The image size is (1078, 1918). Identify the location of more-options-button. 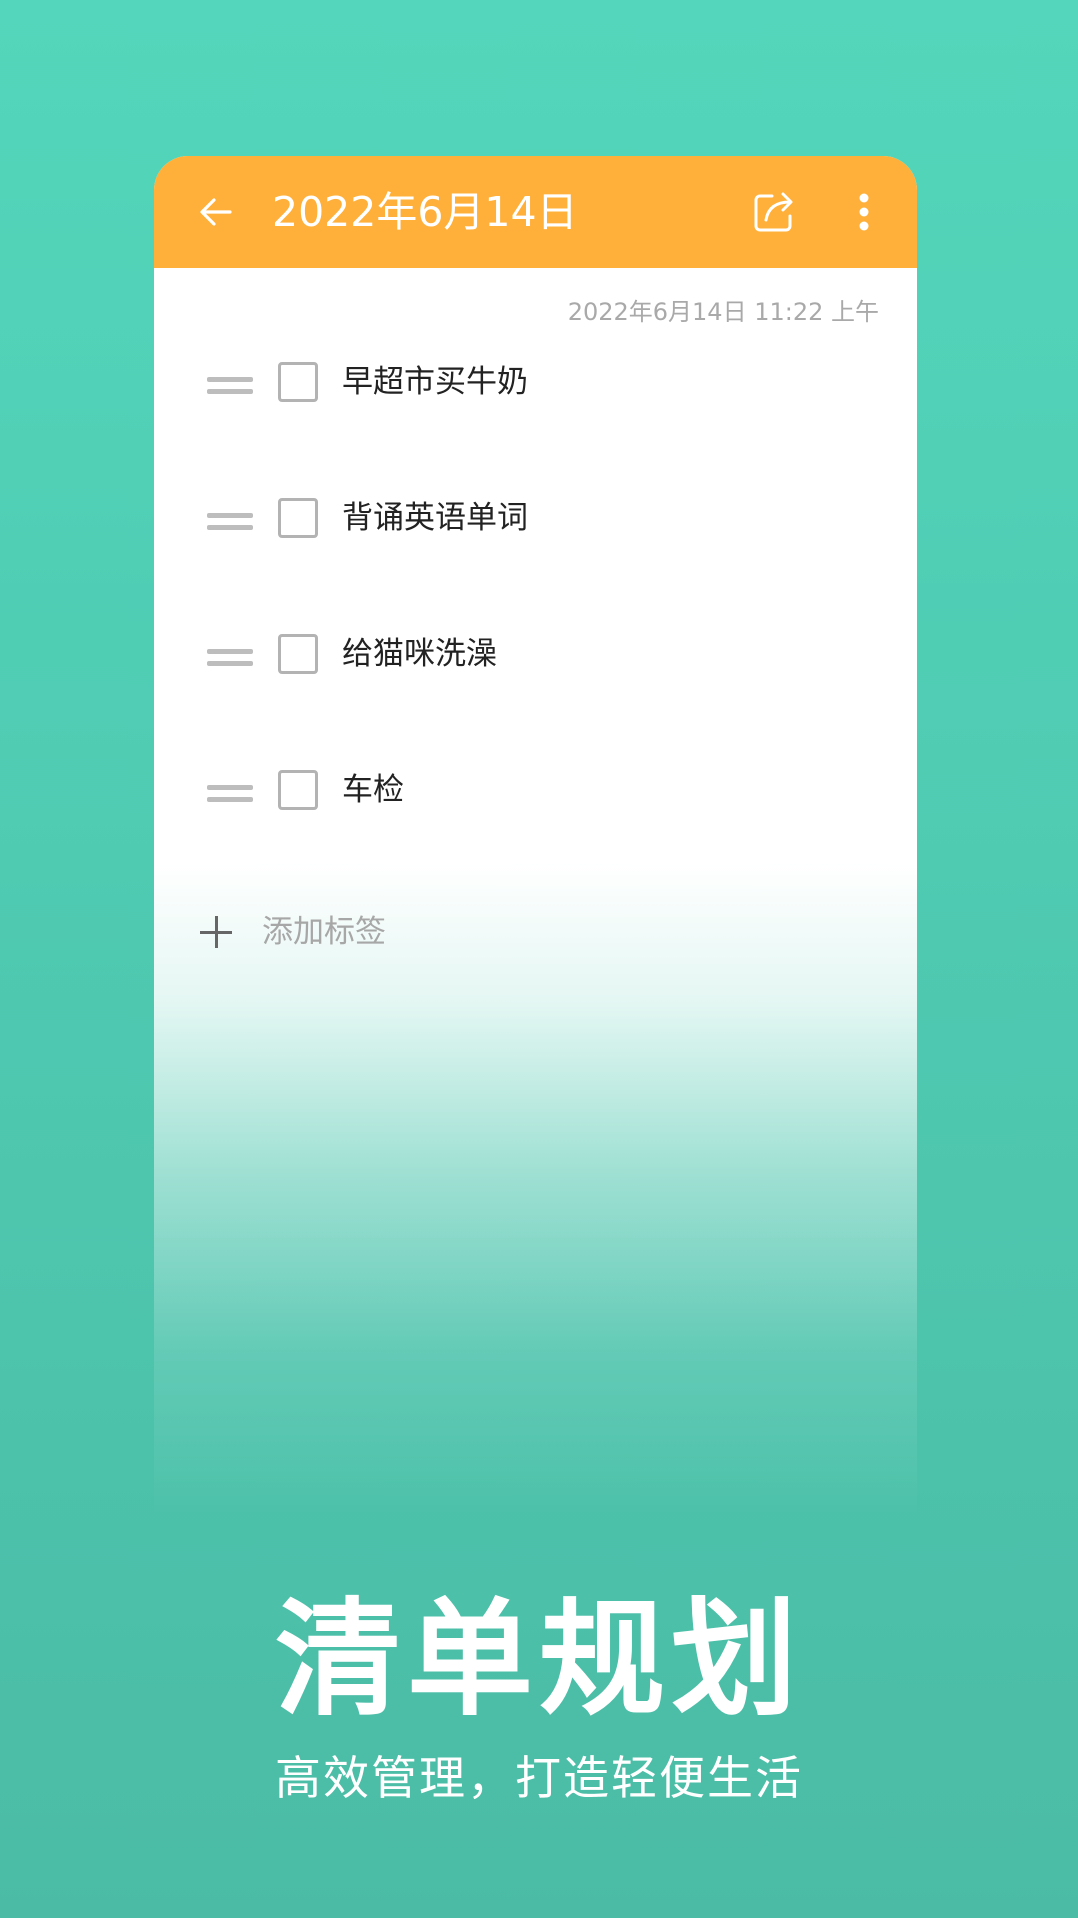
(864, 212).